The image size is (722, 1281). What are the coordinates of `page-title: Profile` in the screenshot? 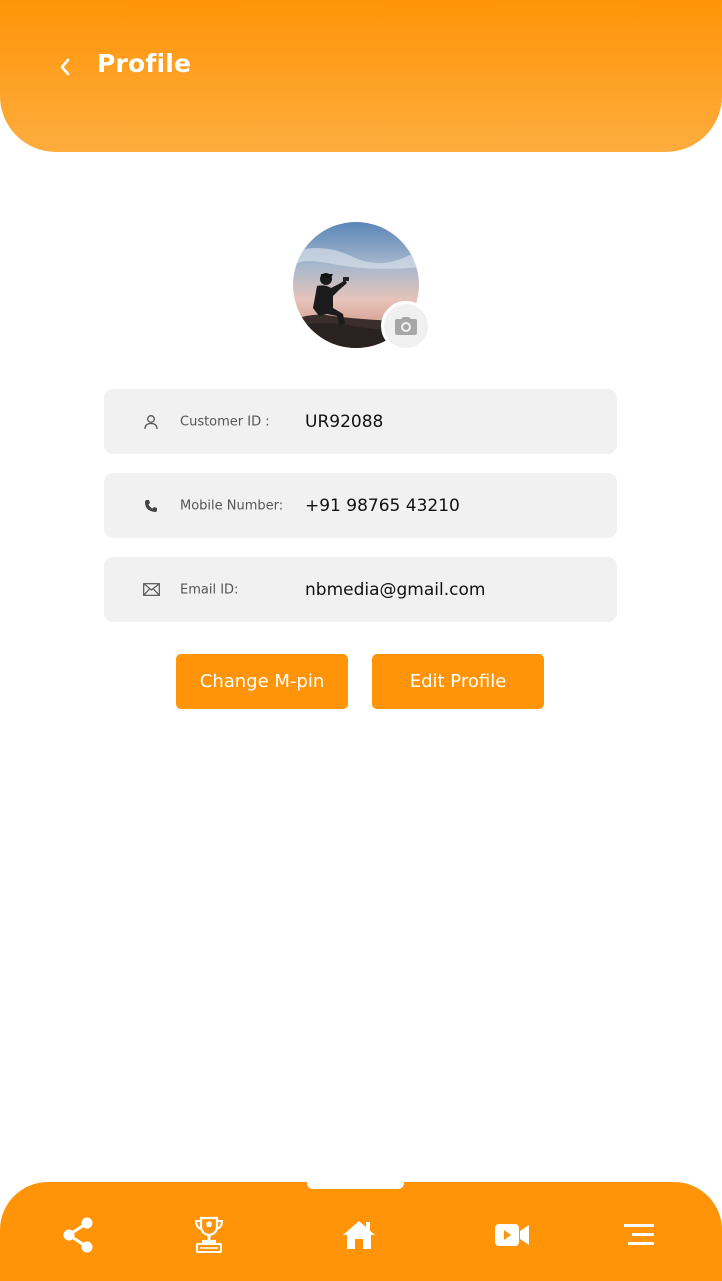 It's located at (144, 63).